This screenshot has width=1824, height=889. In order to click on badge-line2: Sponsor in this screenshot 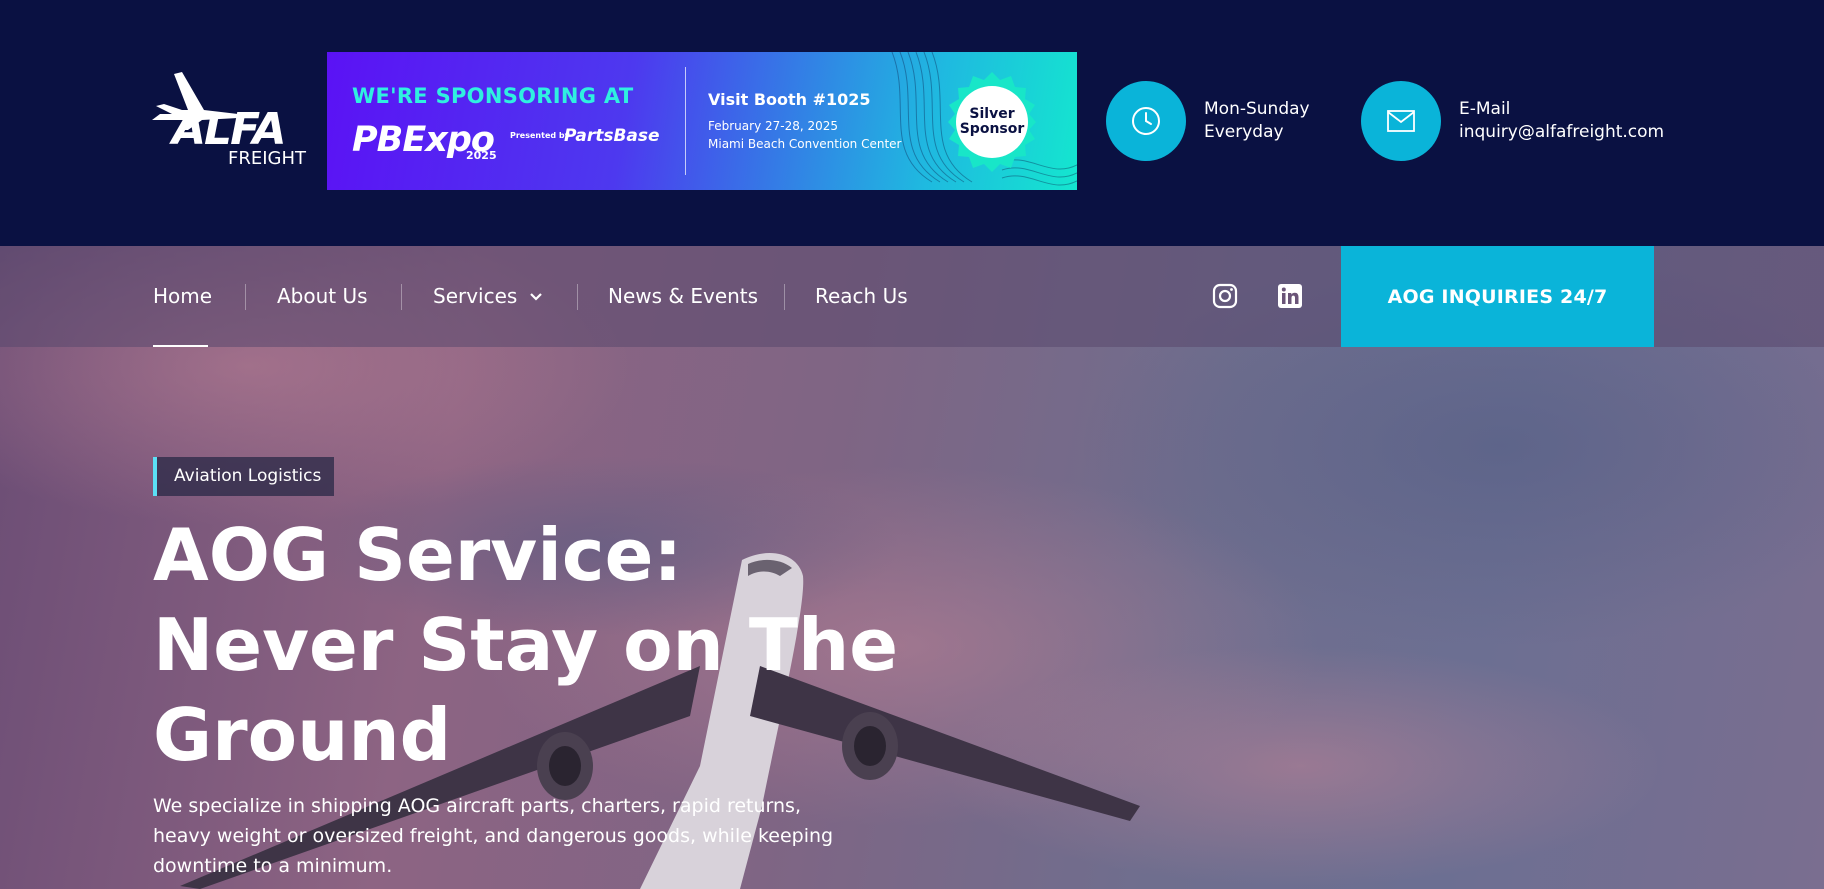, I will do `click(992, 129)`.